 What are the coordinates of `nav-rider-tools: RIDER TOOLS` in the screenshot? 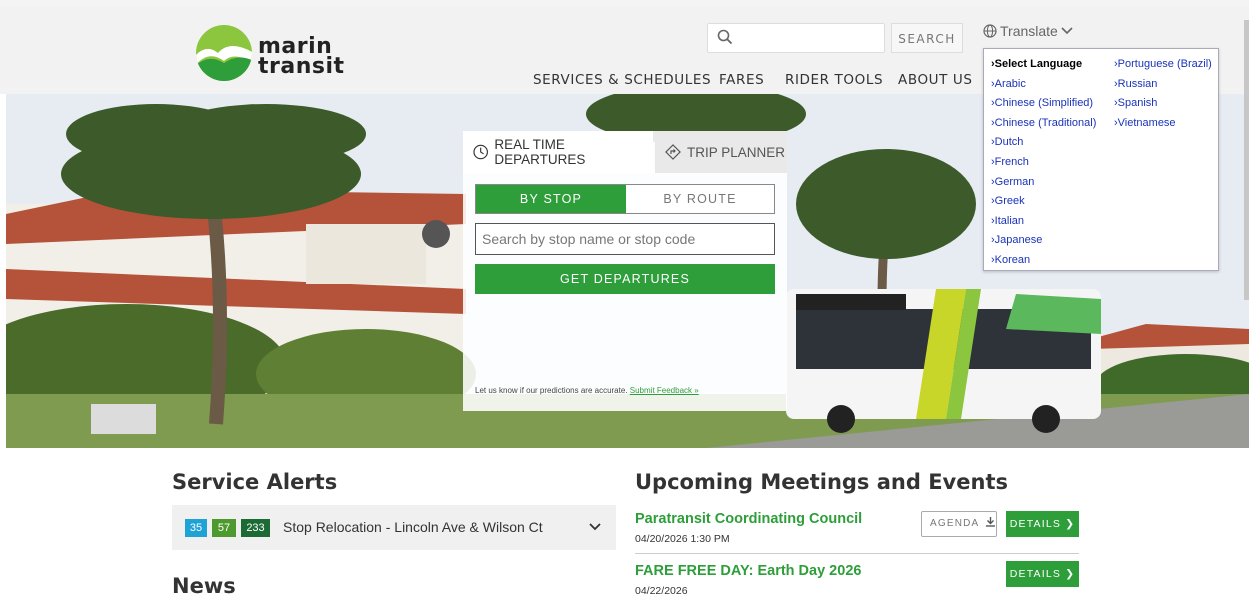 It's located at (834, 80).